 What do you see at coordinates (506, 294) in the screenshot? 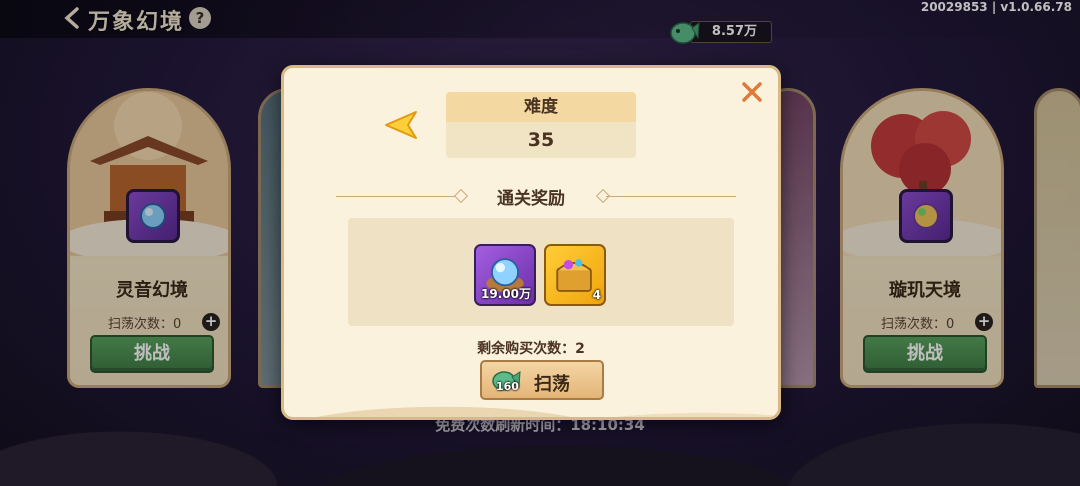
I see `reward-count: 19.00万` at bounding box center [506, 294].